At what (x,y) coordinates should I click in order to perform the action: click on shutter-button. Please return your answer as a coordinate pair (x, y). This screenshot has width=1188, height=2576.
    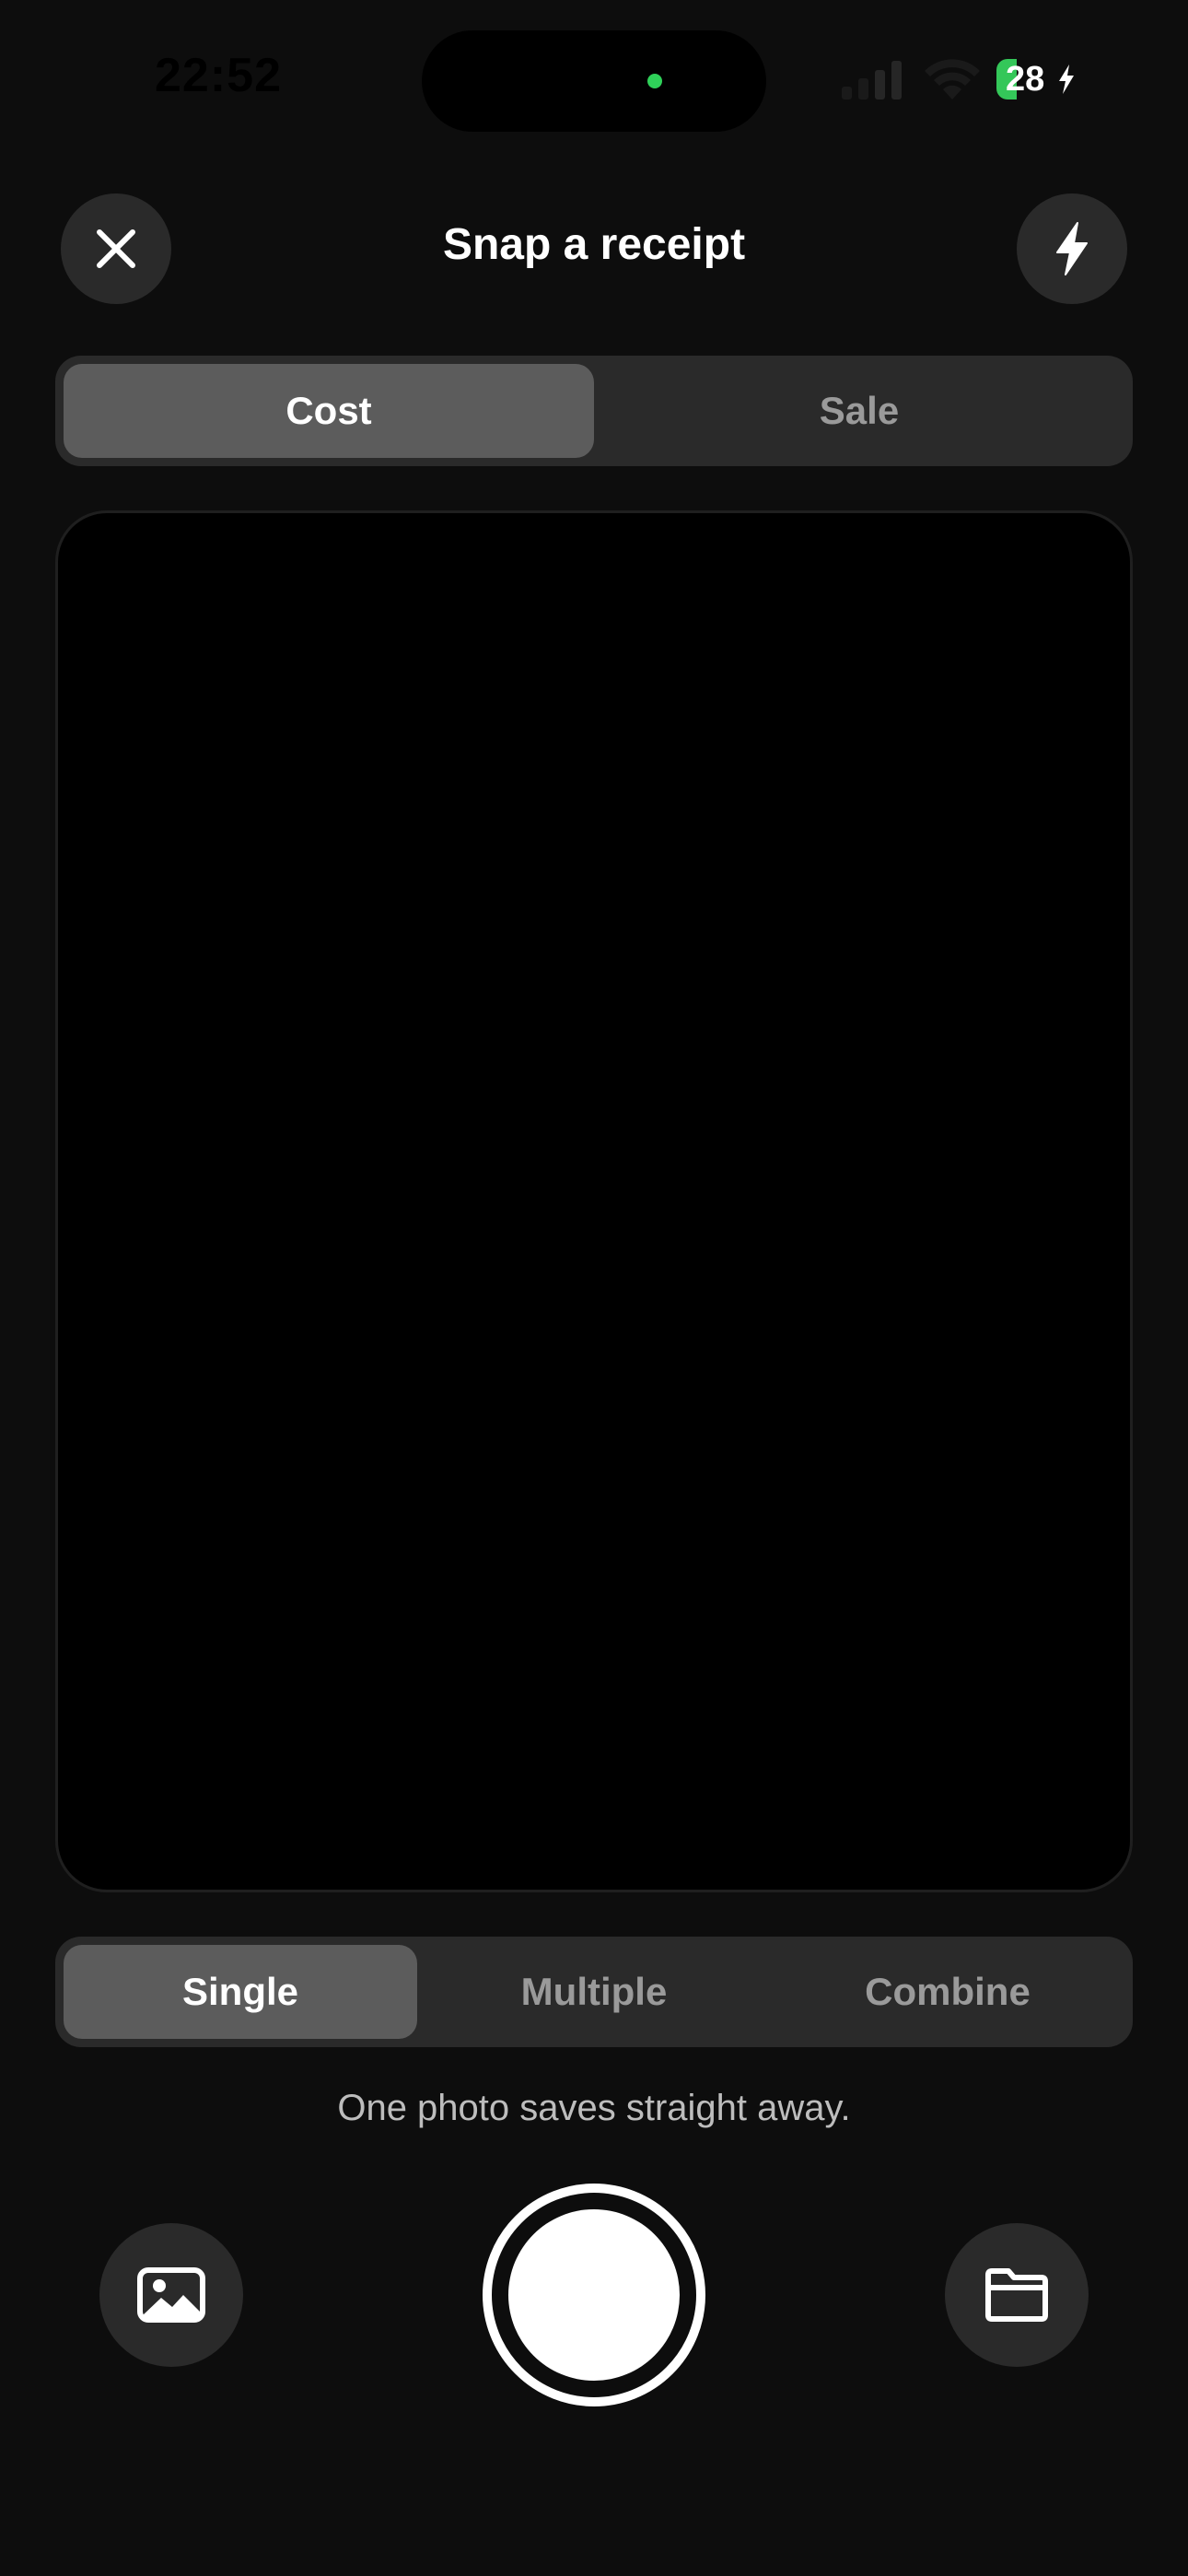
    Looking at the image, I should click on (594, 2295).